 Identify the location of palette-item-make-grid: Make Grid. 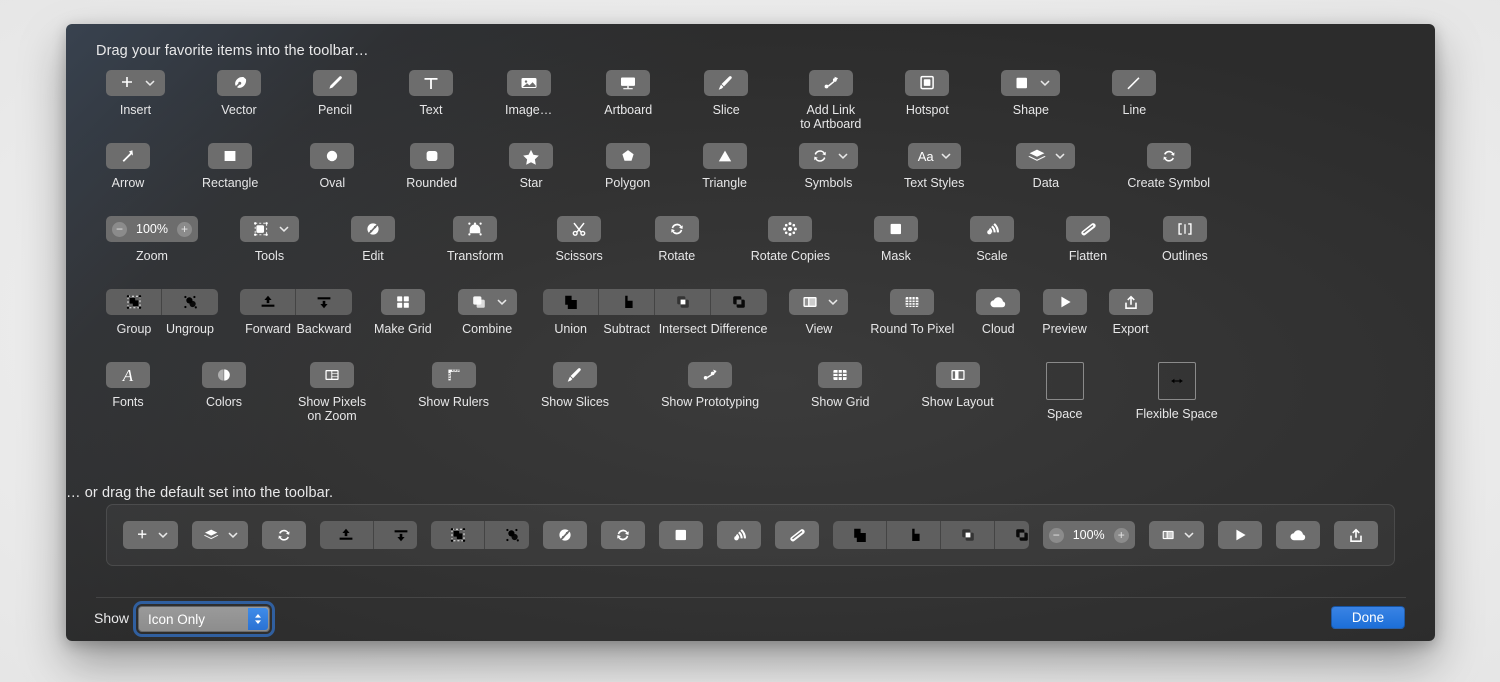
(403, 312).